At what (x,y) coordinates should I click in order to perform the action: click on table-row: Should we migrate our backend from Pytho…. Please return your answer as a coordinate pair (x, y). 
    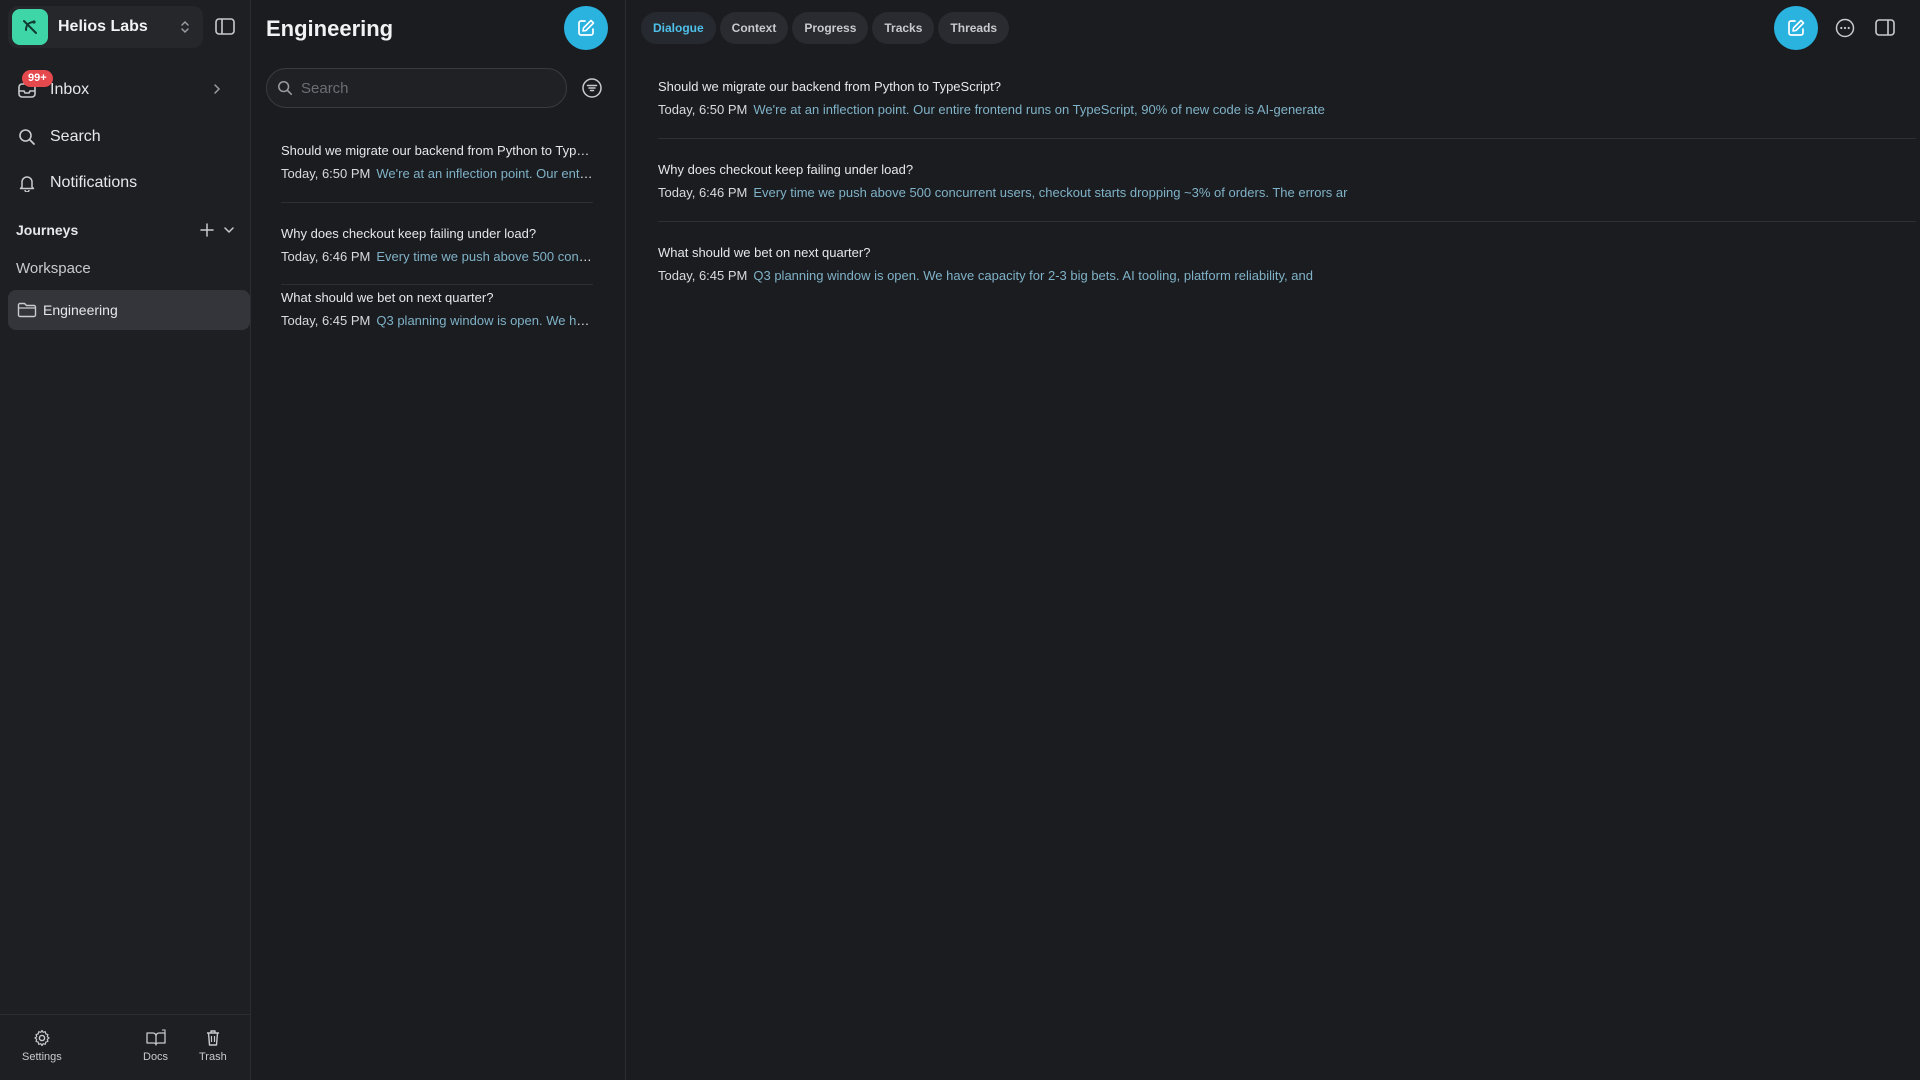
    Looking at the image, I should click on (1287, 98).